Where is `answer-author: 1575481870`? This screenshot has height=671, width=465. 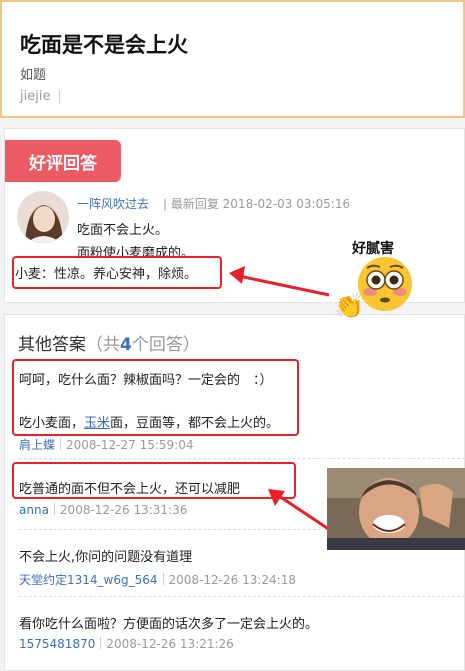 answer-author: 1575481870 is located at coordinates (57, 644).